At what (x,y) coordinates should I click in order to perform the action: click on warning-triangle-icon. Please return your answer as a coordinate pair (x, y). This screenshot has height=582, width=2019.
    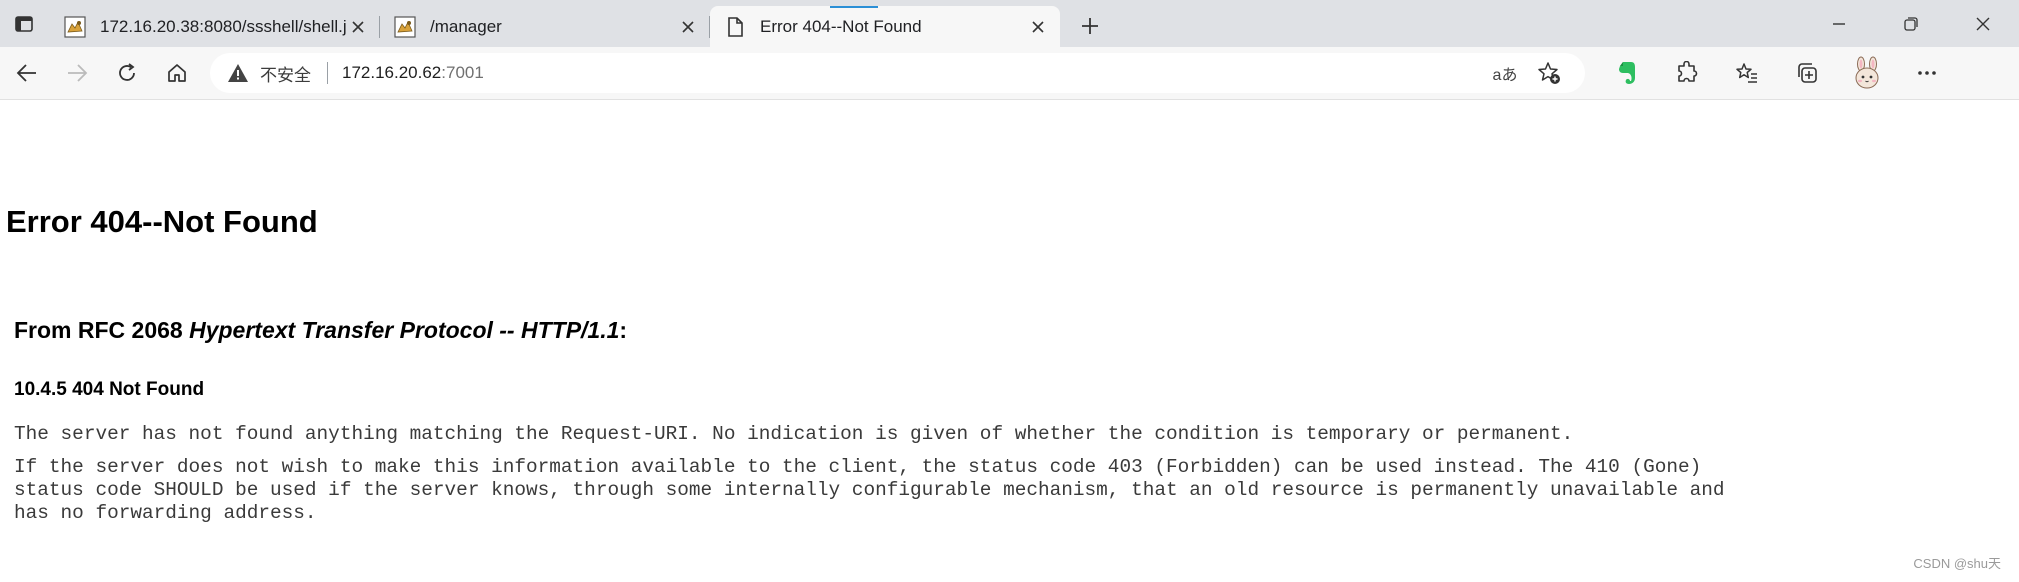
    Looking at the image, I should click on (238, 73).